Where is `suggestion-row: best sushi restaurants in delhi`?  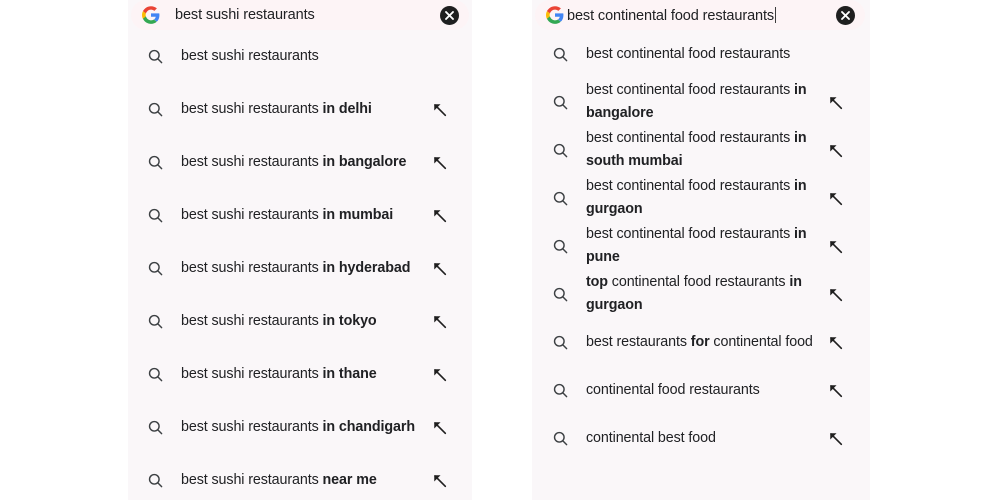 suggestion-row: best sushi restaurants in delhi is located at coordinates (300, 109).